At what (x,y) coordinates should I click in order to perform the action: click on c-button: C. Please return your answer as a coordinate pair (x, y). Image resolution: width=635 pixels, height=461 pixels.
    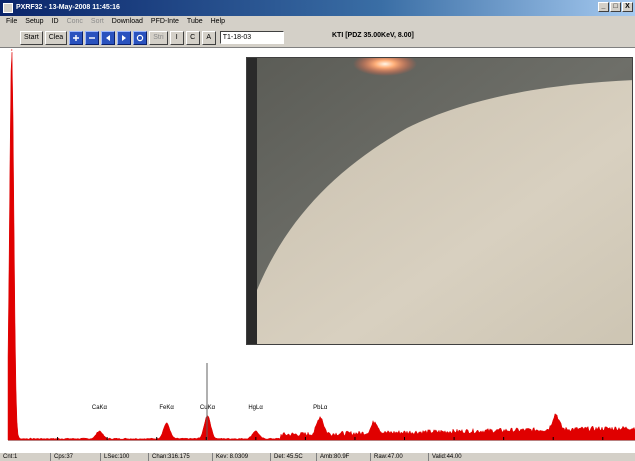
    Looking at the image, I should click on (192, 37).